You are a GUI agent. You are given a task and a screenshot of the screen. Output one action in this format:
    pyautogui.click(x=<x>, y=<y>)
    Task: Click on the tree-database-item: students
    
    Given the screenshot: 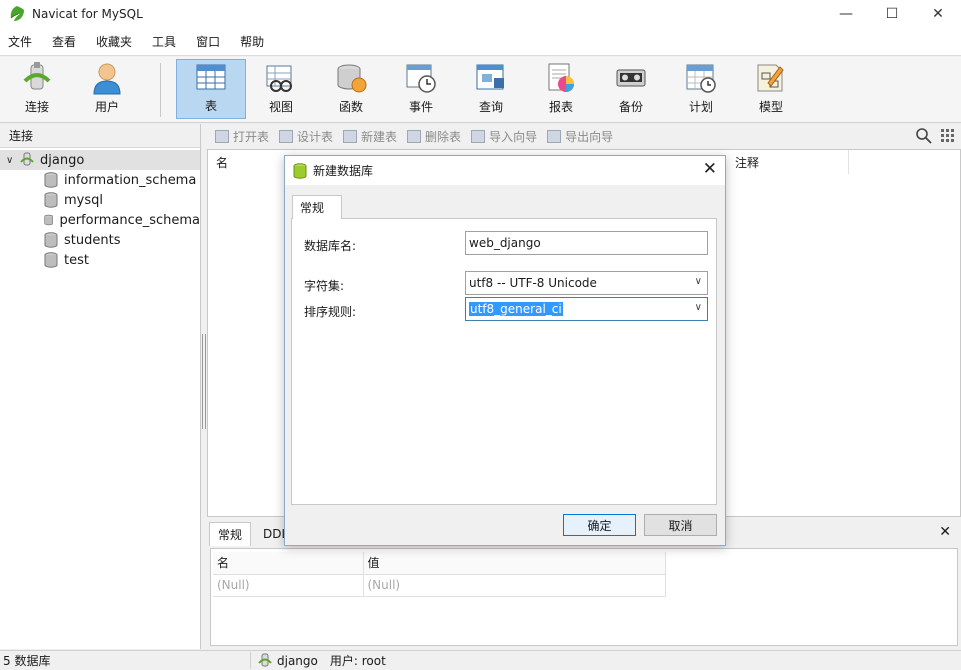 What is the action you would take?
    pyautogui.click(x=100, y=240)
    